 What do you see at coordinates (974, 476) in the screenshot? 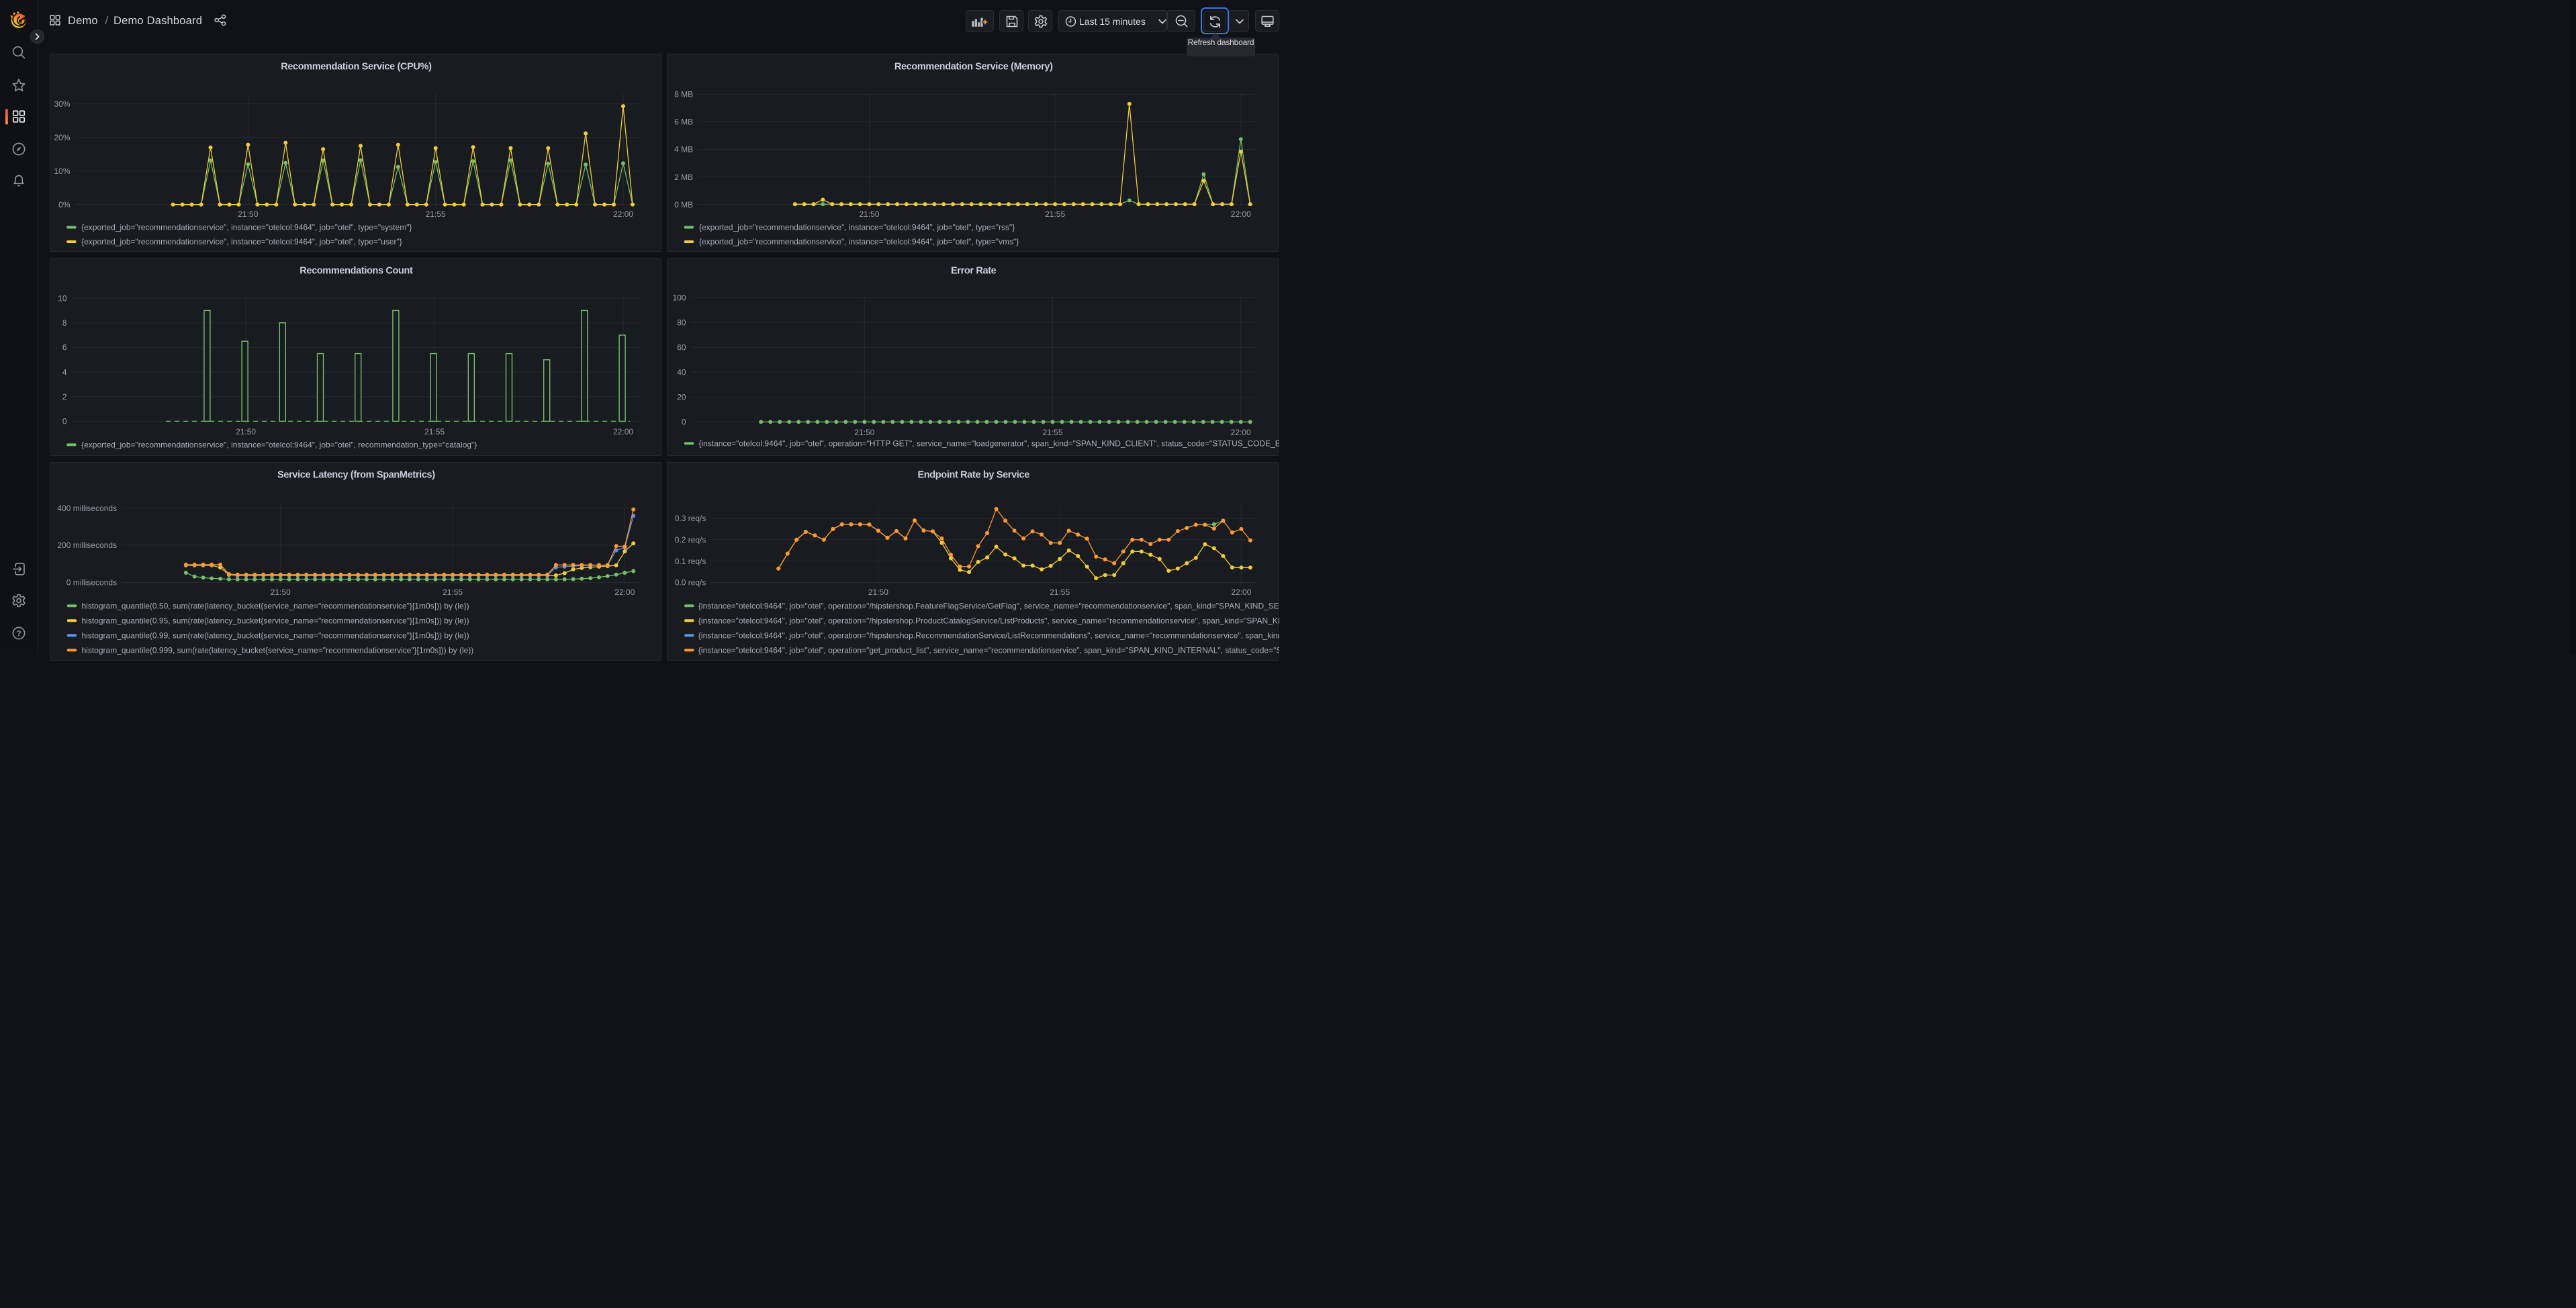
I see `svg-text: Endpoint Rate by Service` at bounding box center [974, 476].